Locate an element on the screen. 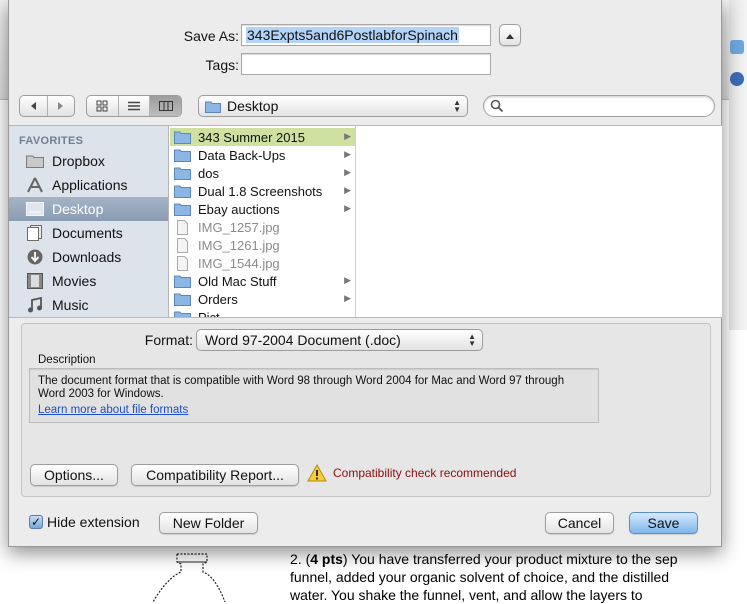 The image size is (747, 604). tags-label: Tags: is located at coordinates (222, 65).